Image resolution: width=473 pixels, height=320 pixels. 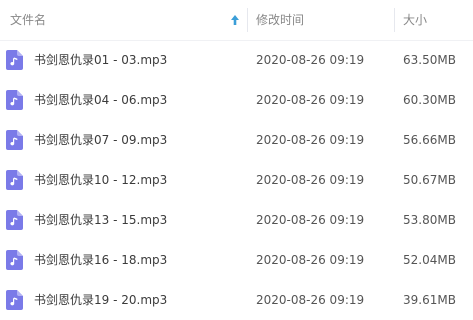 I want to click on file-name: 书剑恩仇录16 - 18.mp3, so click(x=100, y=260).